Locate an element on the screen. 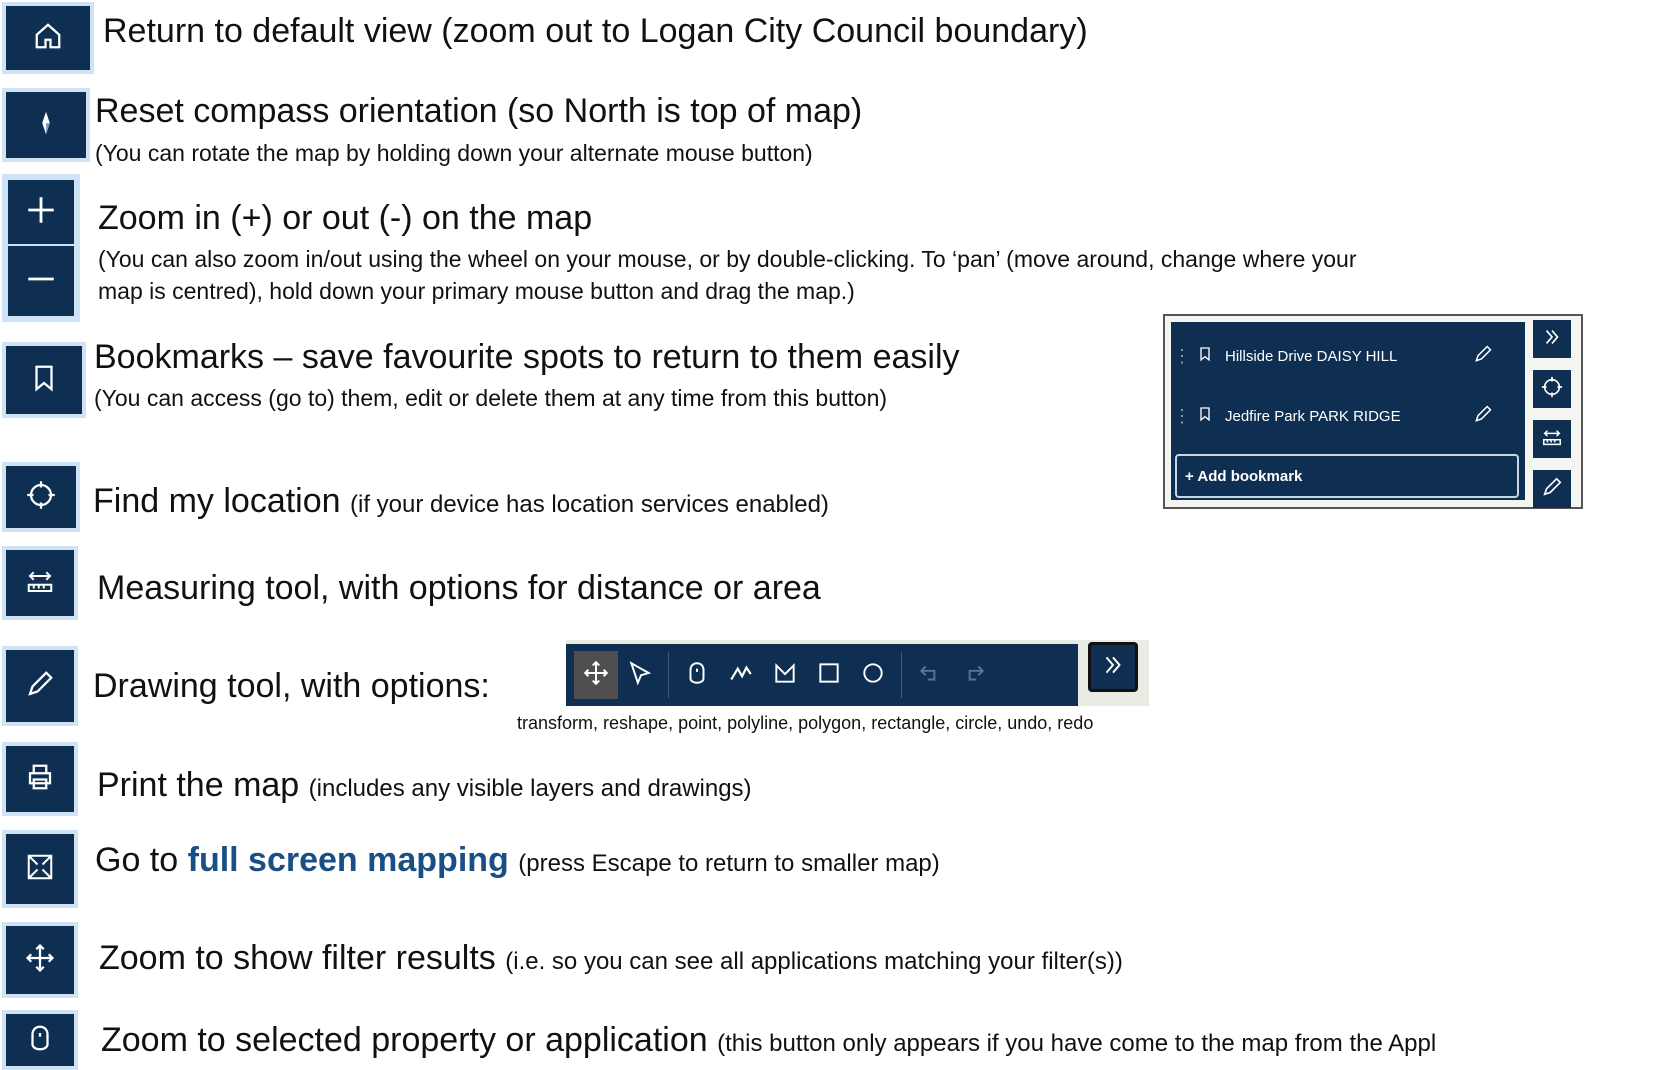 This screenshot has width=1655, height=1070. drawing-toolbar-bar is located at coordinates (822, 675).